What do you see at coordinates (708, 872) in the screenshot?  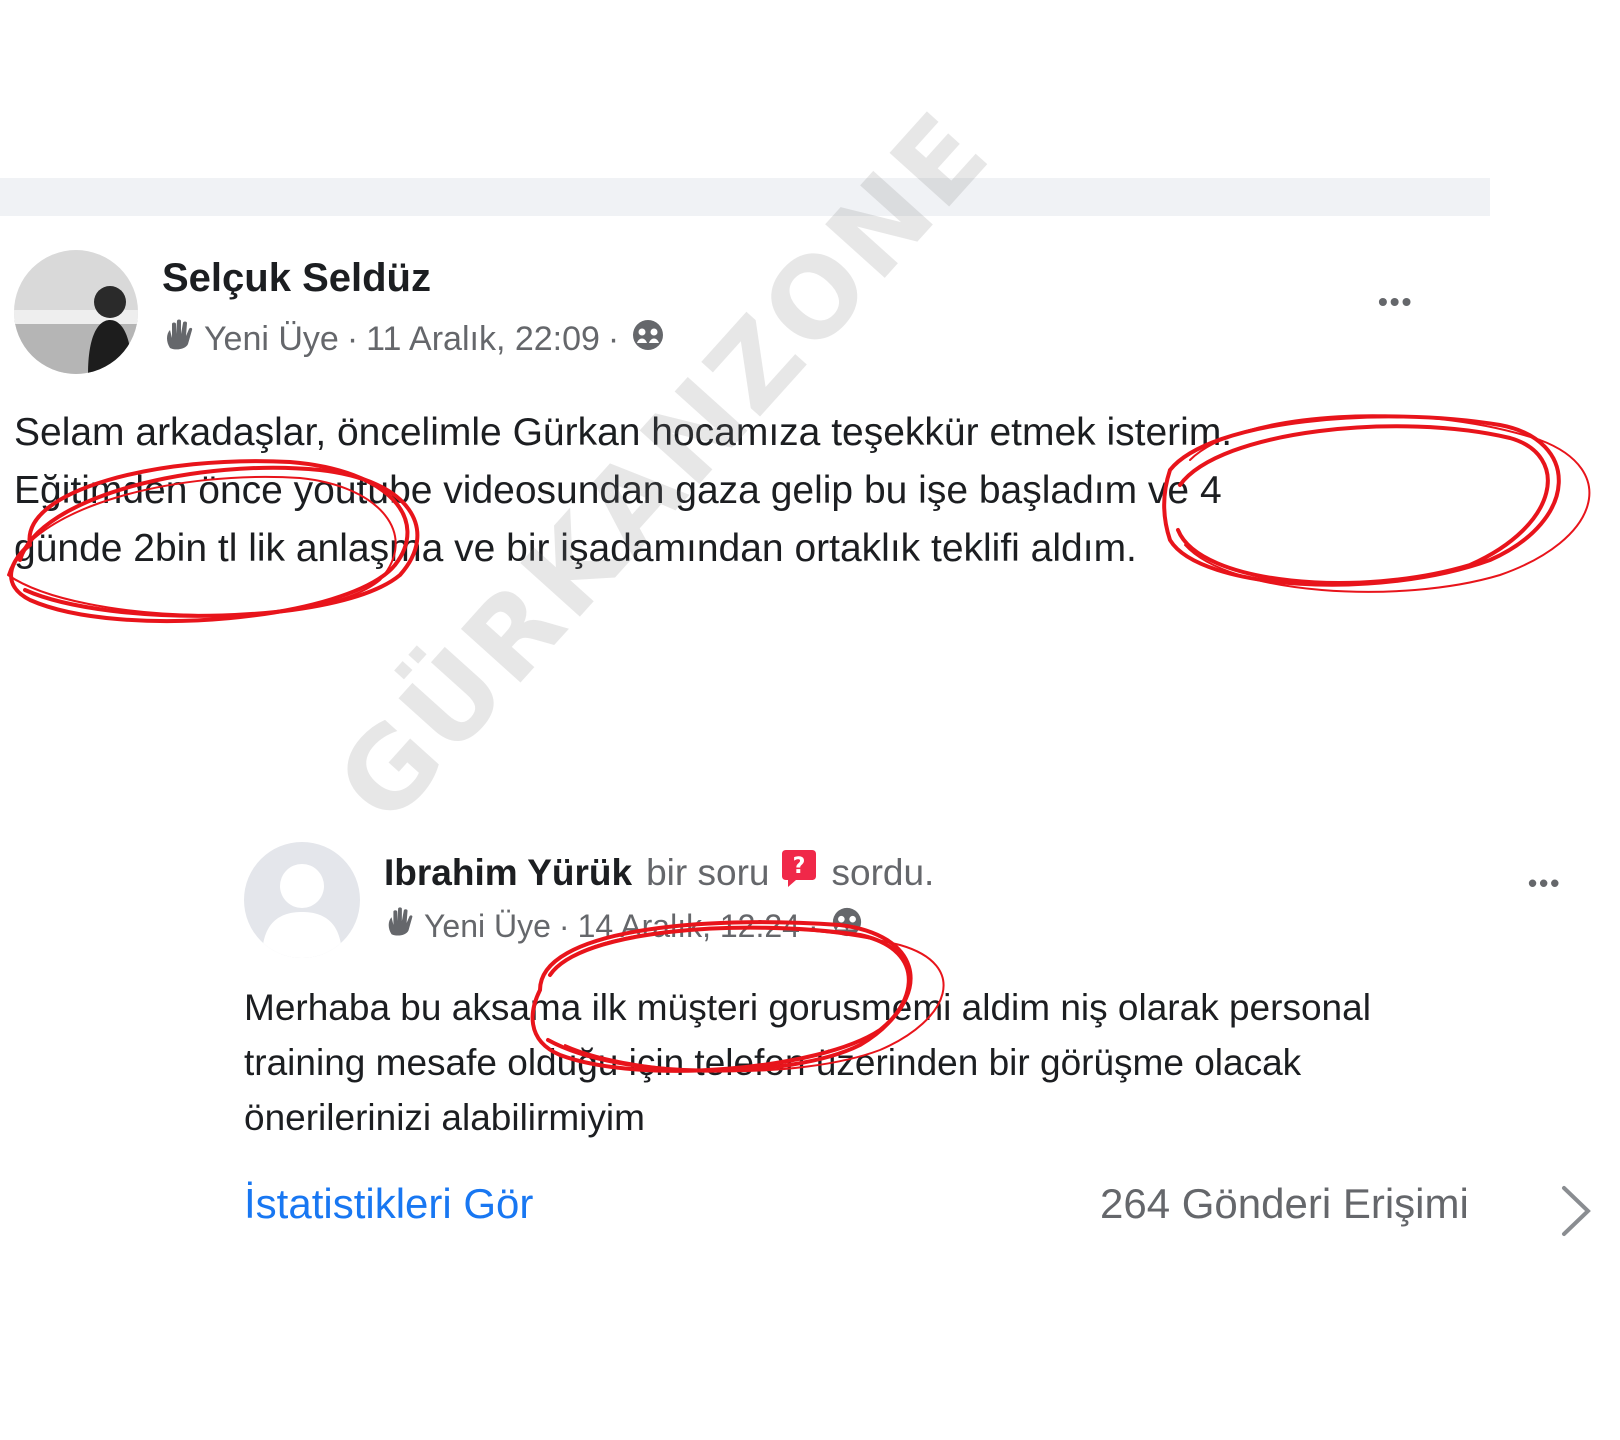 I see `post-action-prefix: bir soru` at bounding box center [708, 872].